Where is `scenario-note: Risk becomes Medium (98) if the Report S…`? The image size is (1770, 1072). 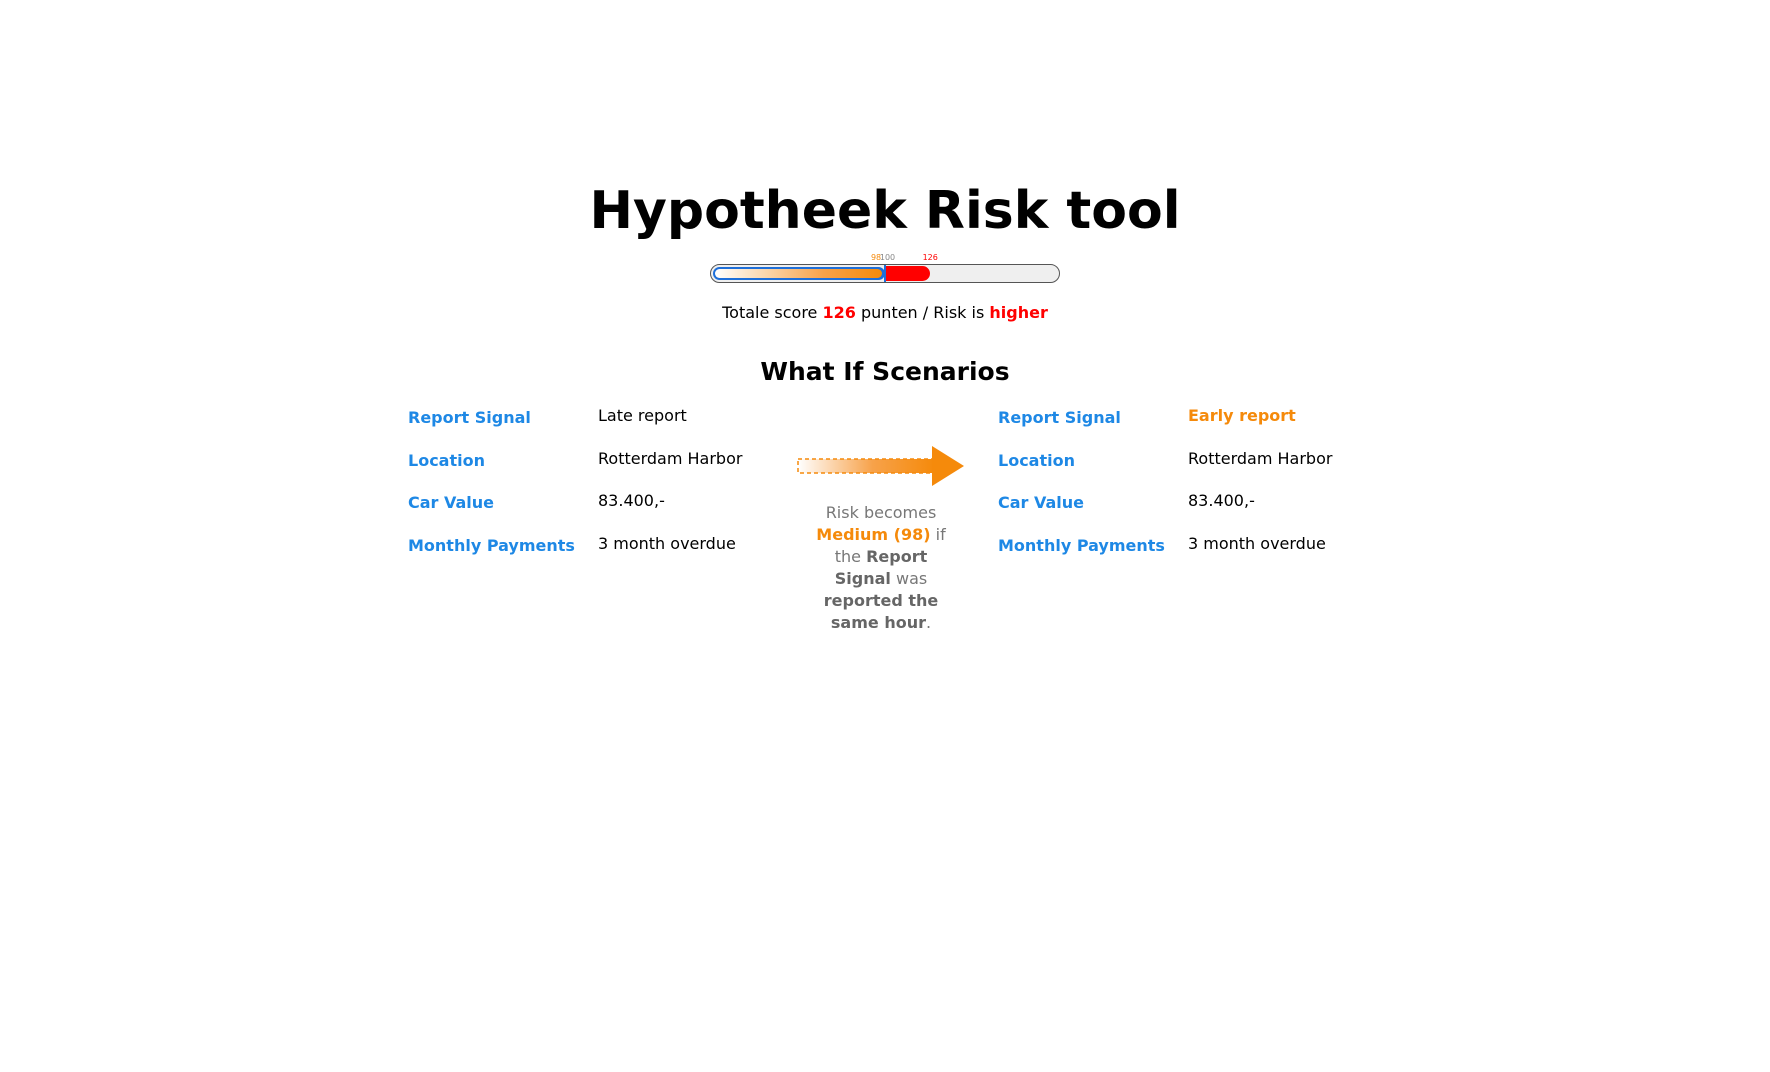 scenario-note: Risk becomes Medium (98) if the Report S… is located at coordinates (881, 568).